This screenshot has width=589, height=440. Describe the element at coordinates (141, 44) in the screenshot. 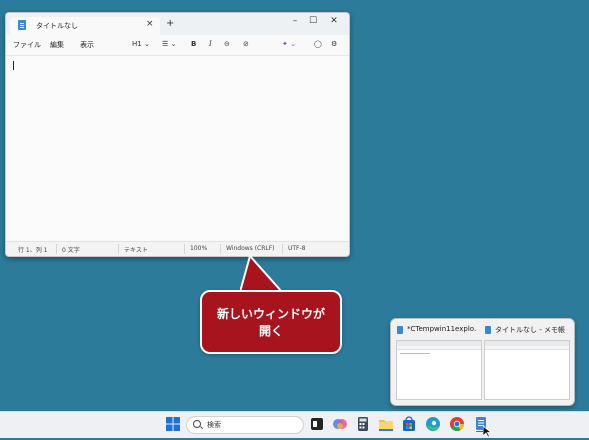

I see `heading-dropdown: H1 ⌄` at that location.